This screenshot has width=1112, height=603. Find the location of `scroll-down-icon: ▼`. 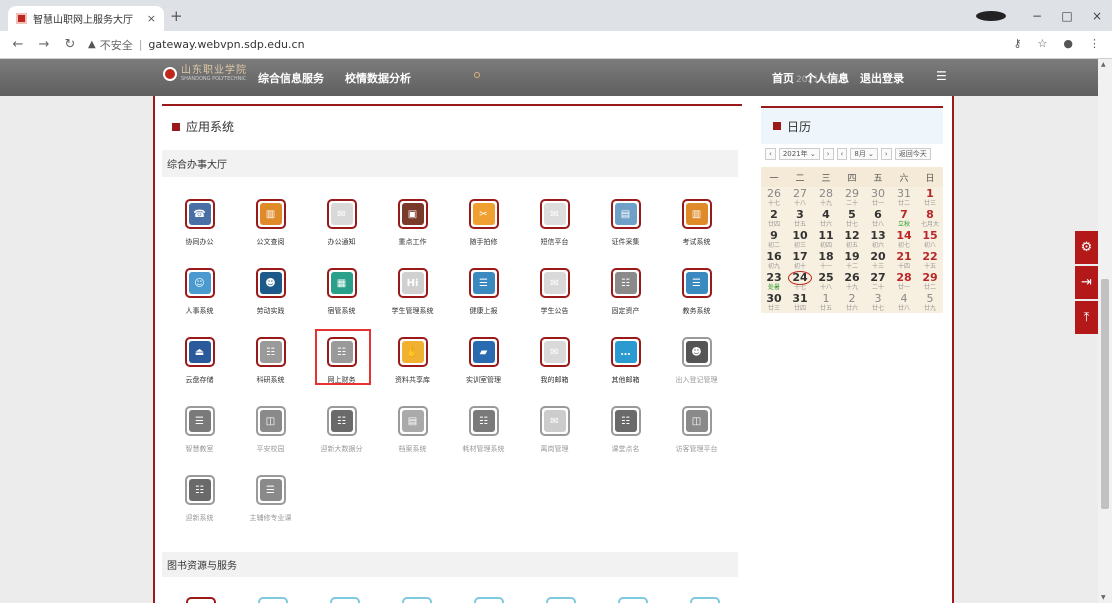

scroll-down-icon: ▼ is located at coordinates (1103, 597).